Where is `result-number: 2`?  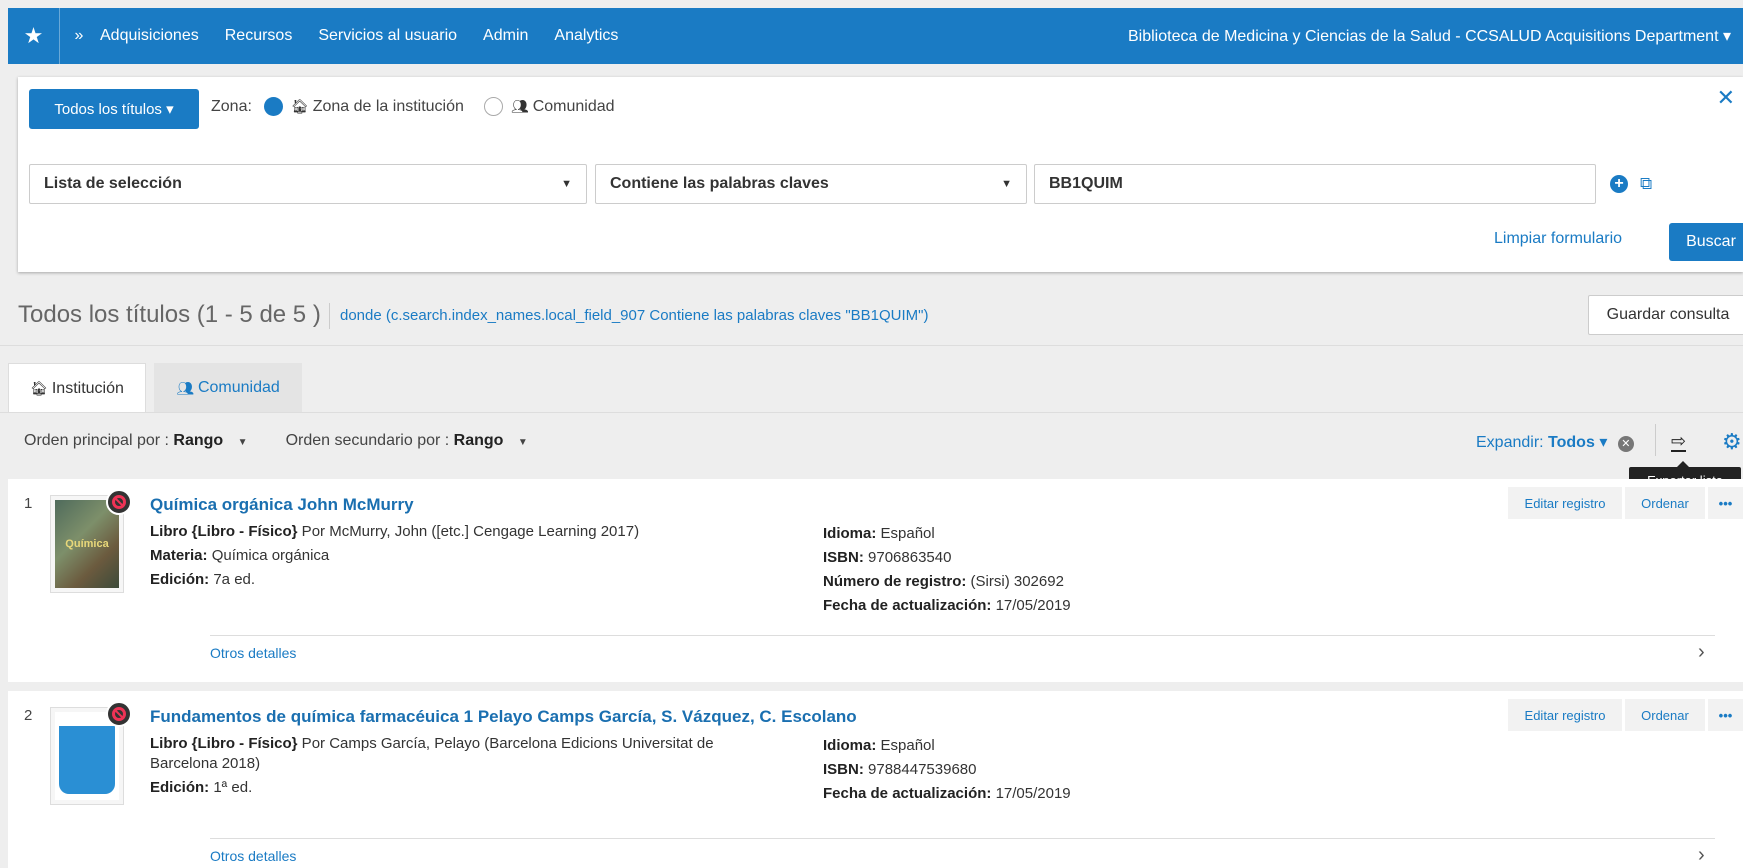
result-number: 2 is located at coordinates (28, 715).